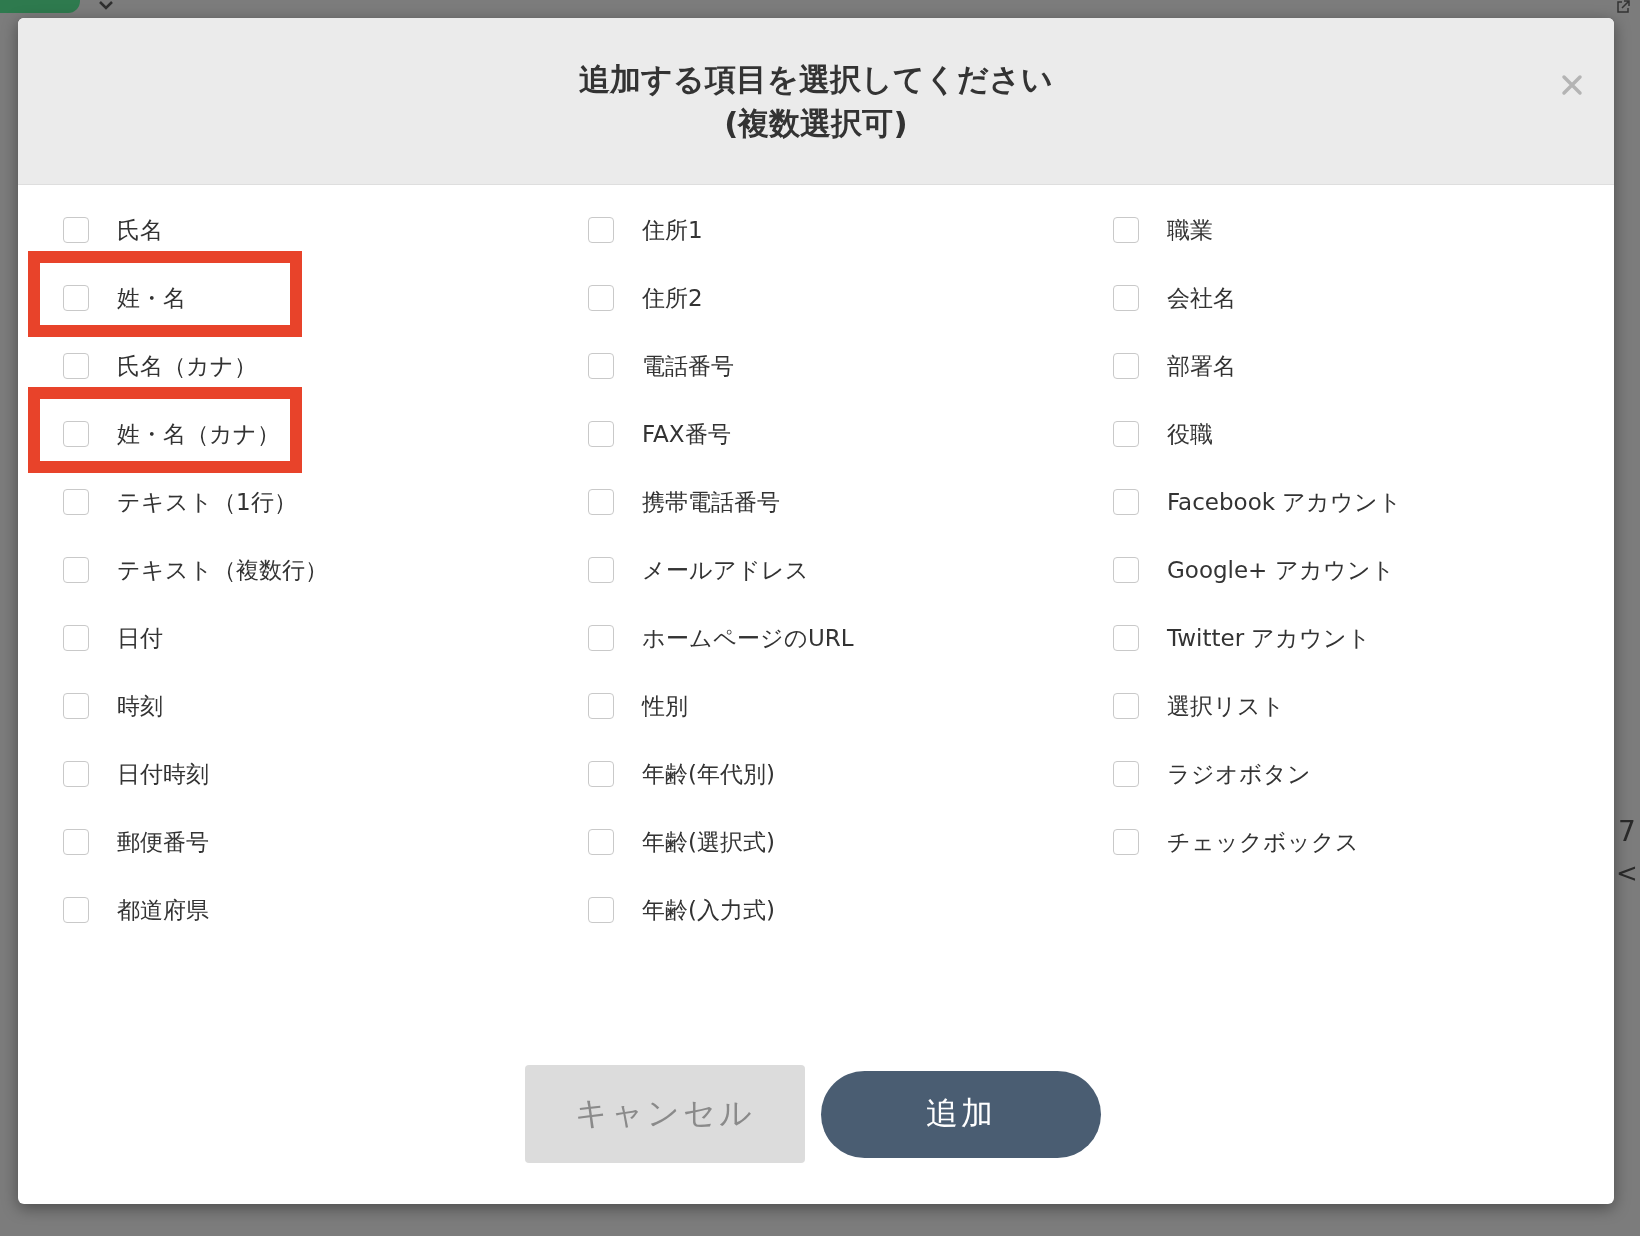 The height and width of the screenshot is (1236, 1640). Describe the element at coordinates (1269, 638) in the screenshot. I see `option-label: Twitter アカウント` at that location.